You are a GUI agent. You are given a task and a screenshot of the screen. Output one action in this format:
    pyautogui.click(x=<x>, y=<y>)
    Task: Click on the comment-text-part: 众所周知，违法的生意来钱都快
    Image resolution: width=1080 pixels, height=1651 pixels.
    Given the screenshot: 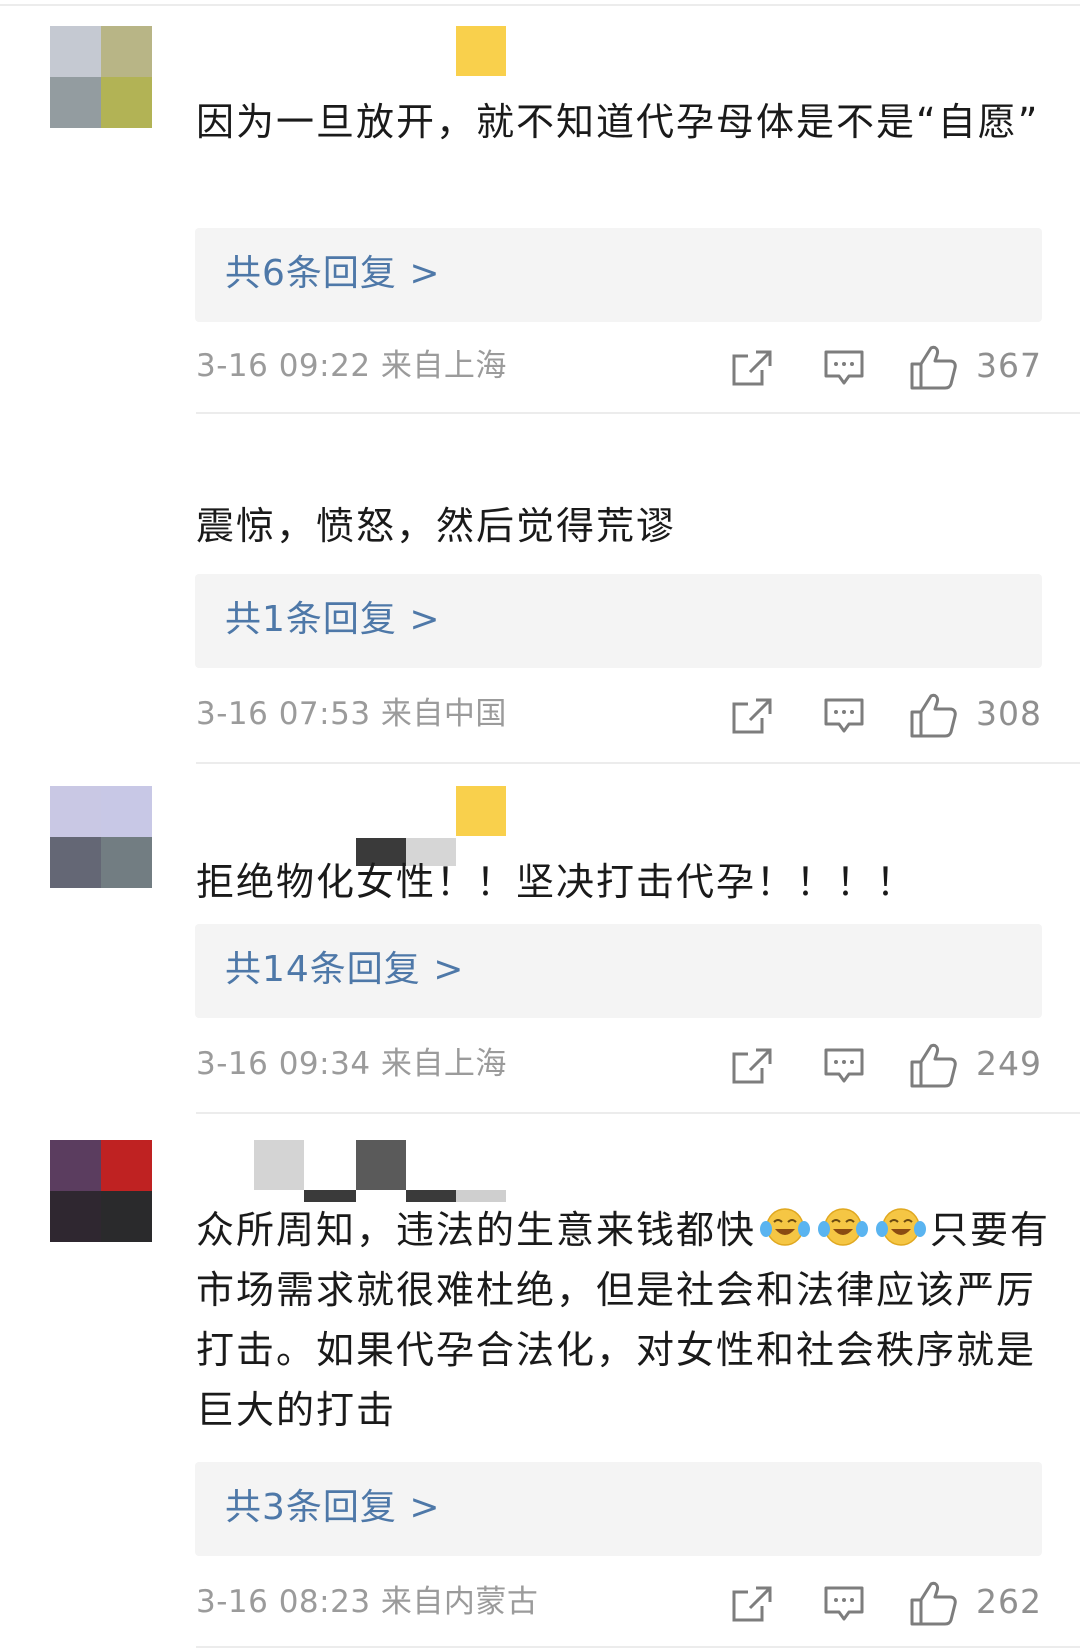 What is the action you would take?
    pyautogui.click(x=476, y=1230)
    